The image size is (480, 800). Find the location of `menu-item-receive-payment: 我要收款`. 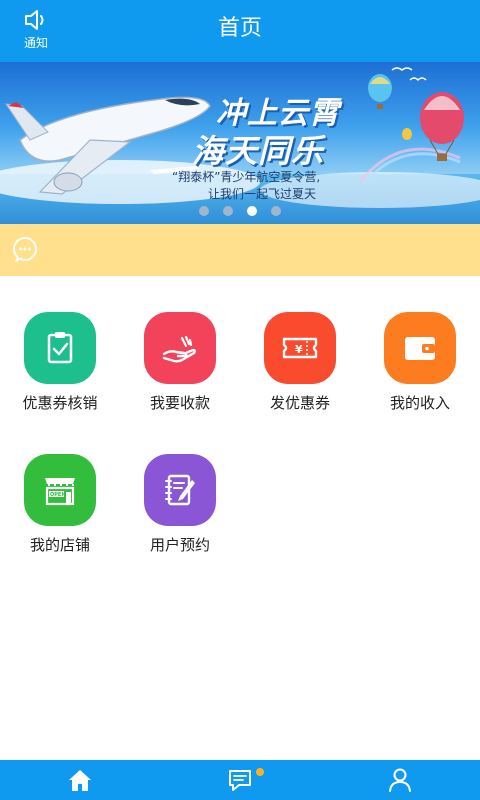

menu-item-receive-payment: 我要收款 is located at coordinates (180, 346).